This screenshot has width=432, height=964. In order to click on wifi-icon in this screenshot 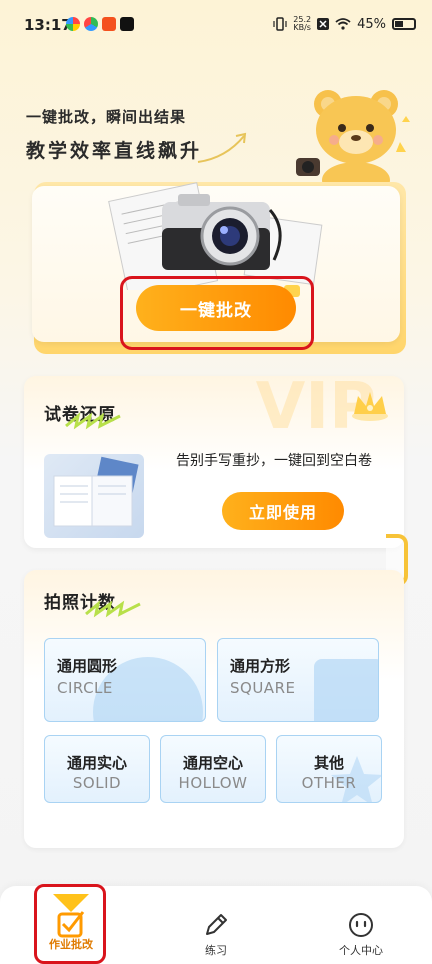, I will do `click(343, 24)`.